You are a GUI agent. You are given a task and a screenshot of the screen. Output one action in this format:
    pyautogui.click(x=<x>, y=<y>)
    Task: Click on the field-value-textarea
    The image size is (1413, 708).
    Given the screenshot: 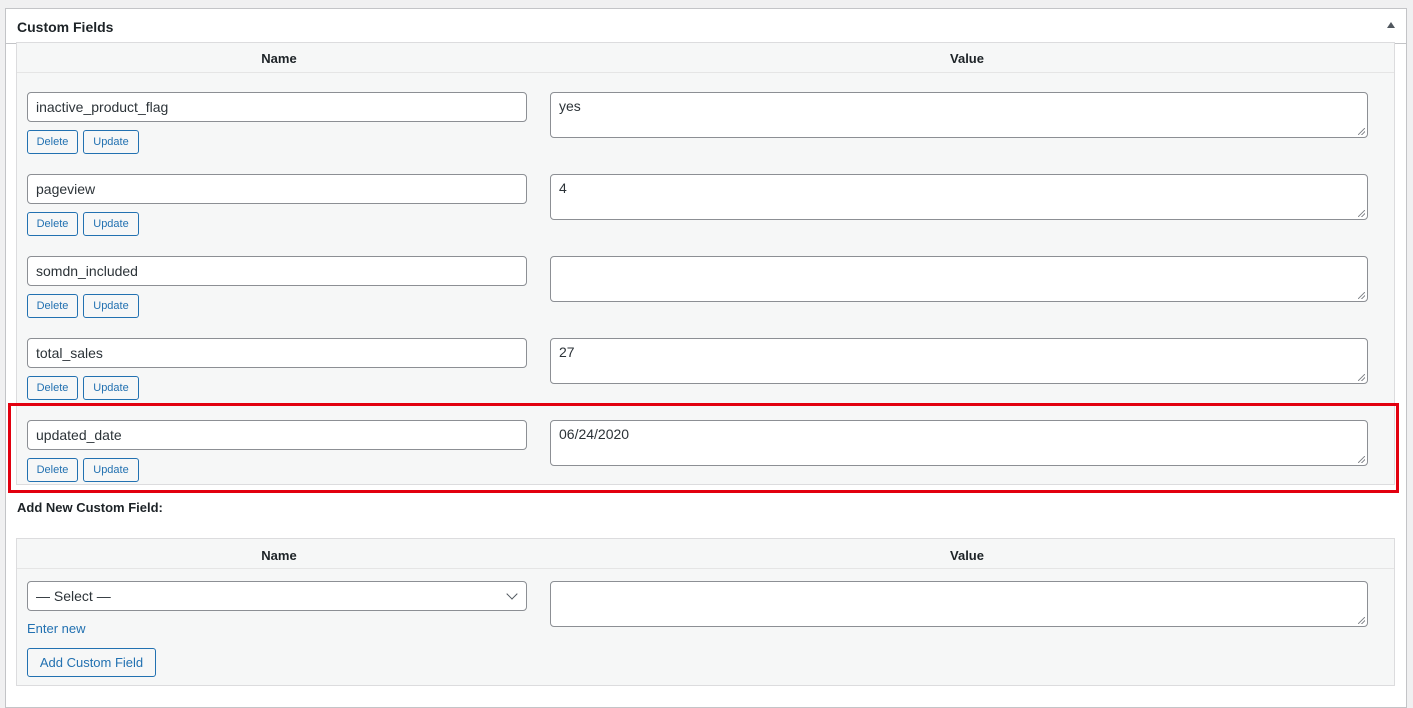 What is the action you would take?
    pyautogui.click(x=959, y=279)
    